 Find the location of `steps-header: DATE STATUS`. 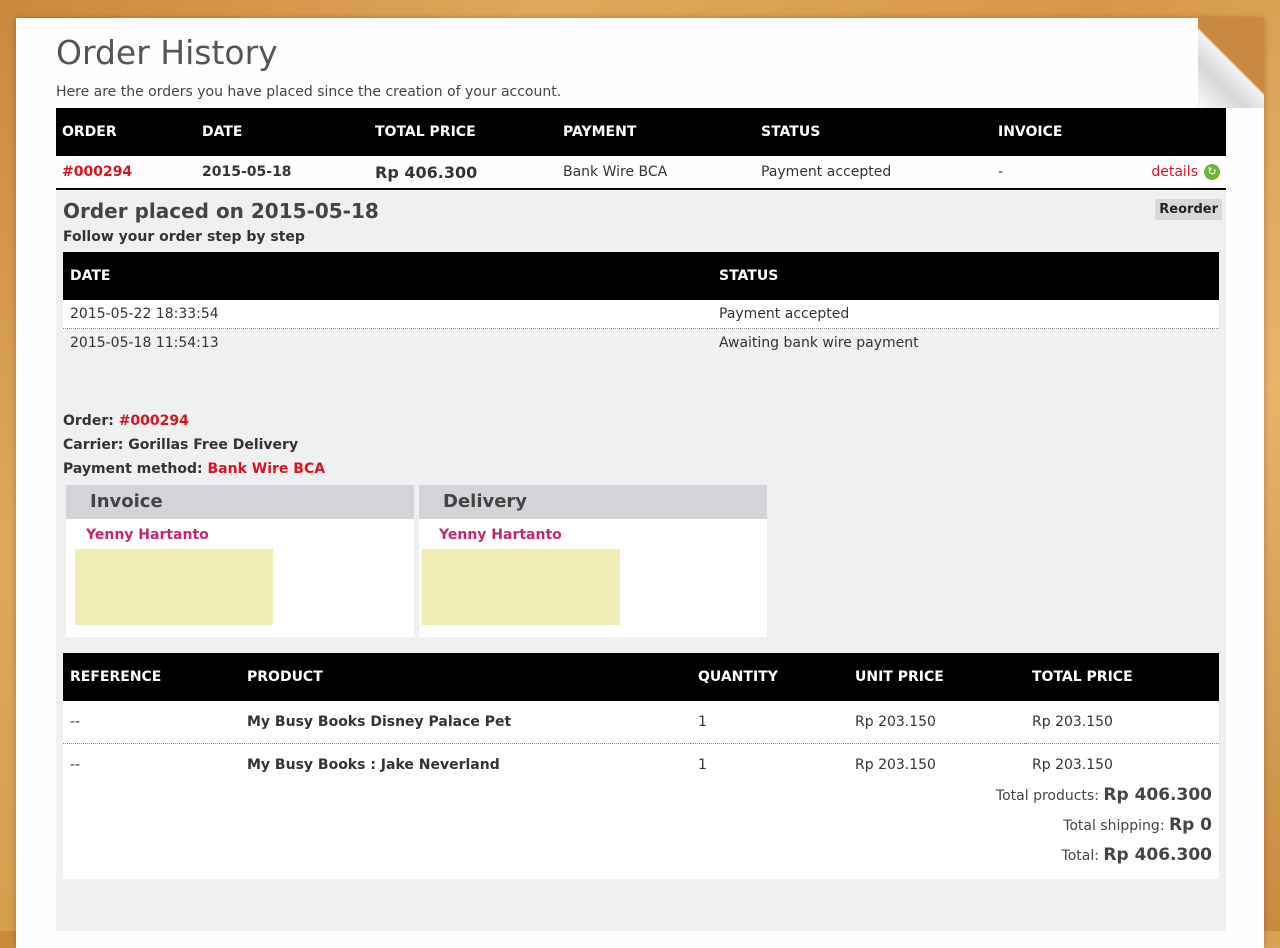

steps-header: DATE STATUS is located at coordinates (641, 276).